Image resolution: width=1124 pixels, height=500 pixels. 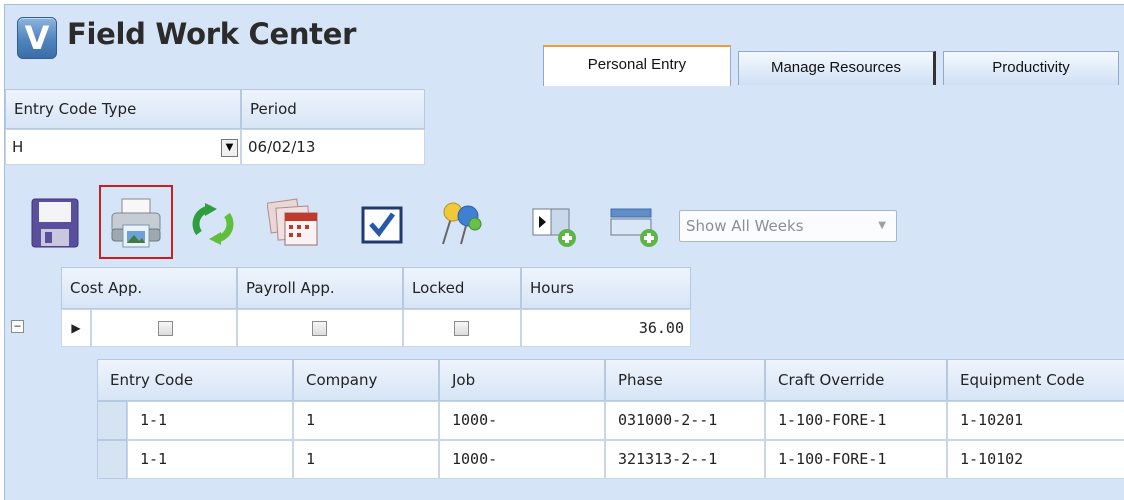 I want to click on entry-code-type-value: H, so click(x=18, y=147).